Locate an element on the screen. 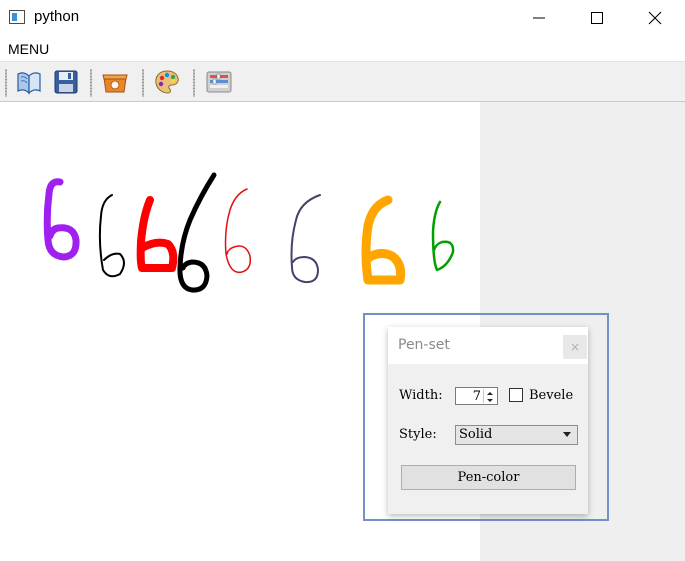 Image resolution: width=685 pixels, height=561 pixels. stroke-red-thin is located at coordinates (238, 231).